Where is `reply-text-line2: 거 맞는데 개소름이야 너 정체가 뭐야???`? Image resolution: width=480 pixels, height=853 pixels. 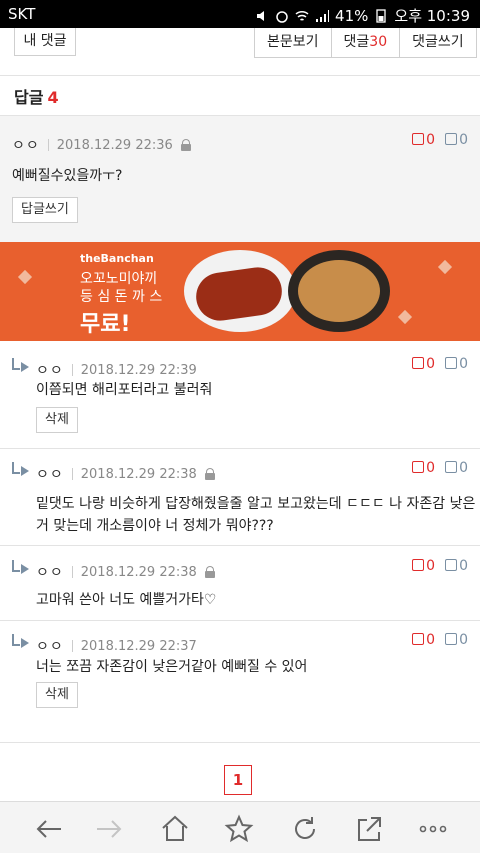
reply-text-line2: 거 맞는데 개소름이야 너 정체가 뭐야??? is located at coordinates (155, 526).